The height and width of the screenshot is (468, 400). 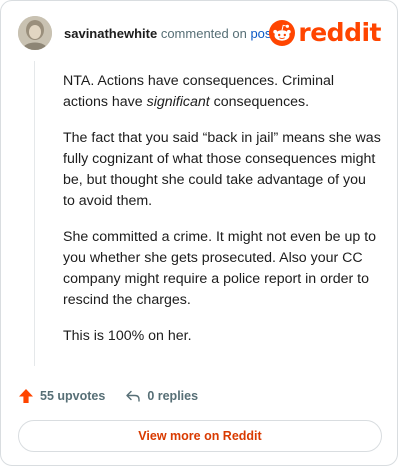 I want to click on reddit-wordmark: reddit, so click(x=339, y=32).